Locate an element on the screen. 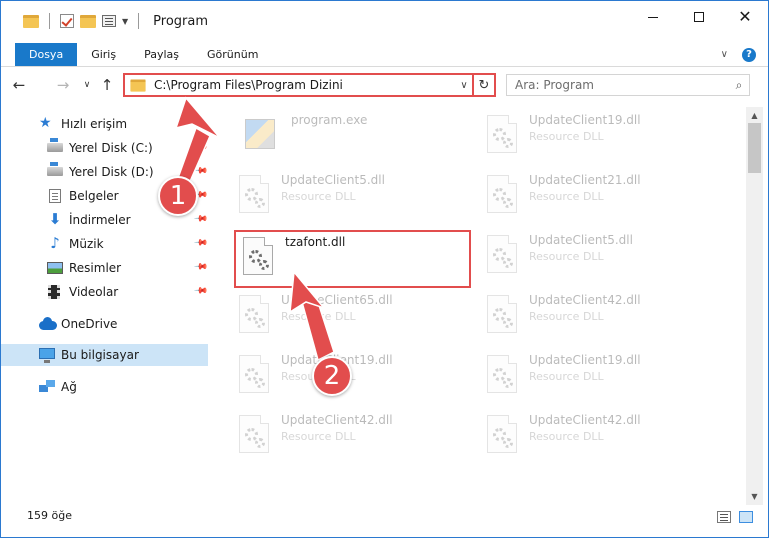 This screenshot has height=538, width=769. sidebar-item-onedrive: OneDrive is located at coordinates (104, 324).